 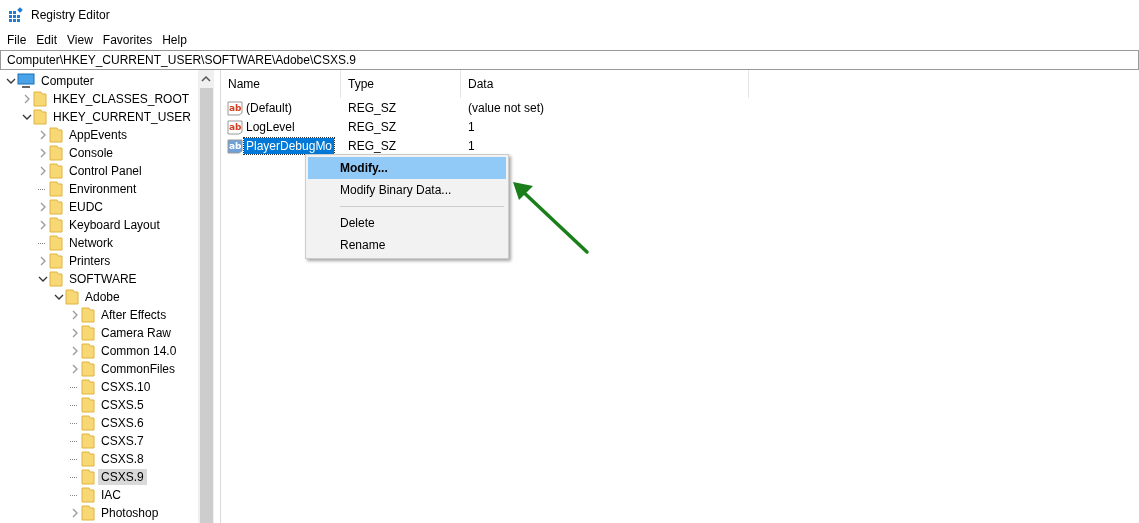 What do you see at coordinates (98, 135) in the screenshot?
I see `tree-item: AppEvents` at bounding box center [98, 135].